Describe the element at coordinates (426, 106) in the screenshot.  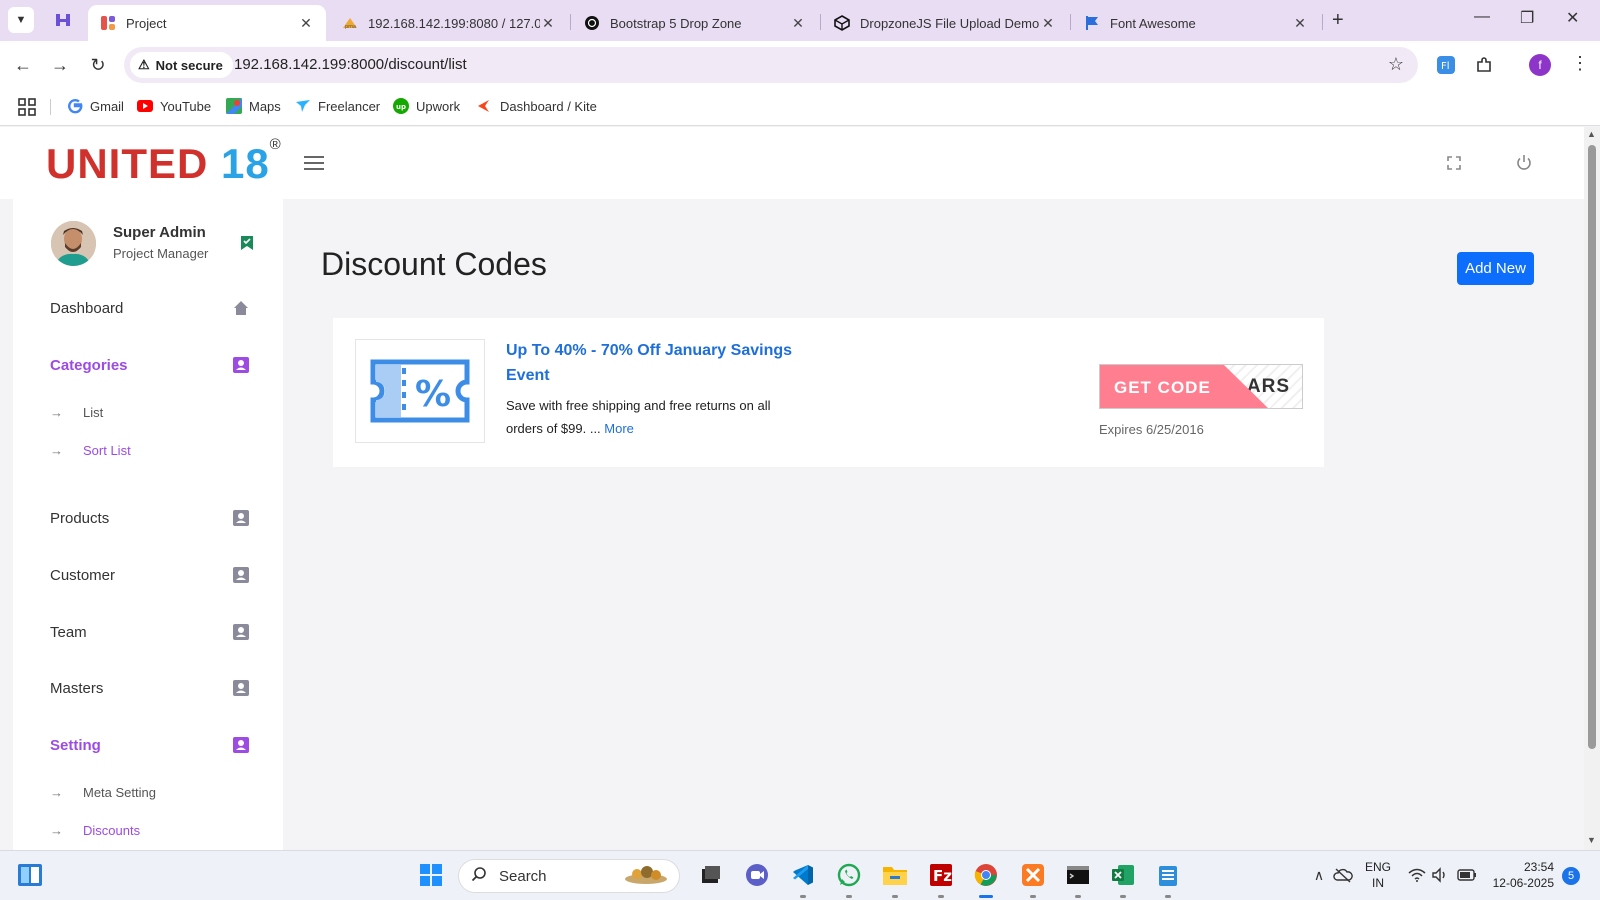
I see `bookmark-upwork: up Upwork` at that location.